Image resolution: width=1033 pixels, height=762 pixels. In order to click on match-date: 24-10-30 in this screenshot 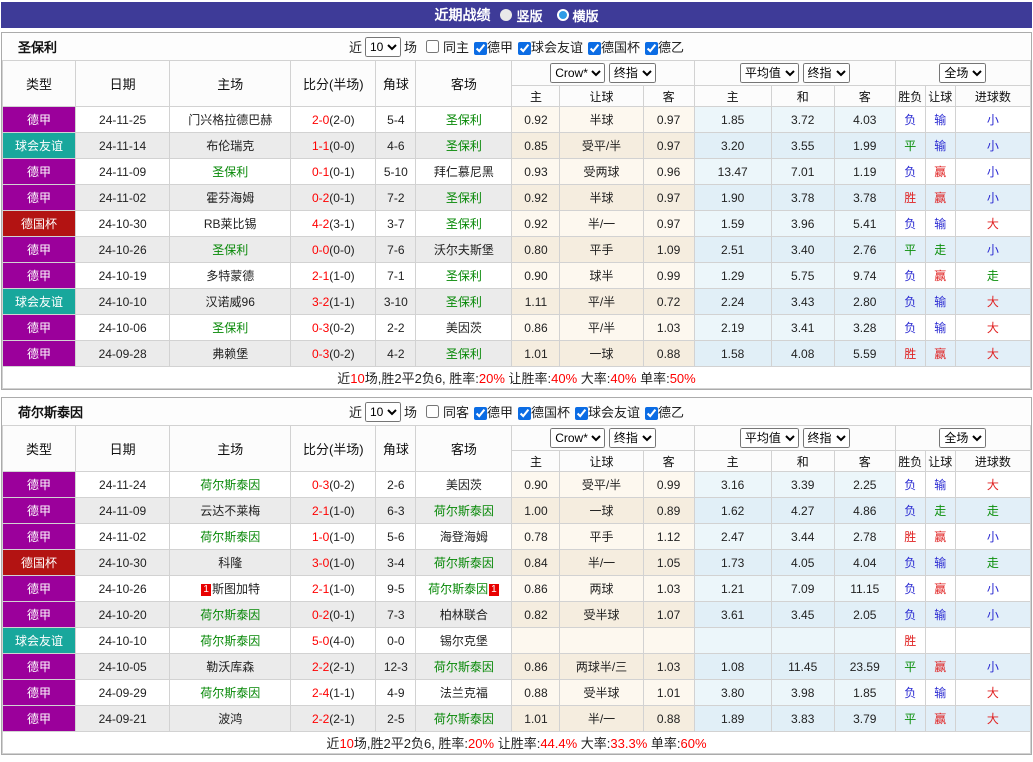, I will do `click(123, 223)`.